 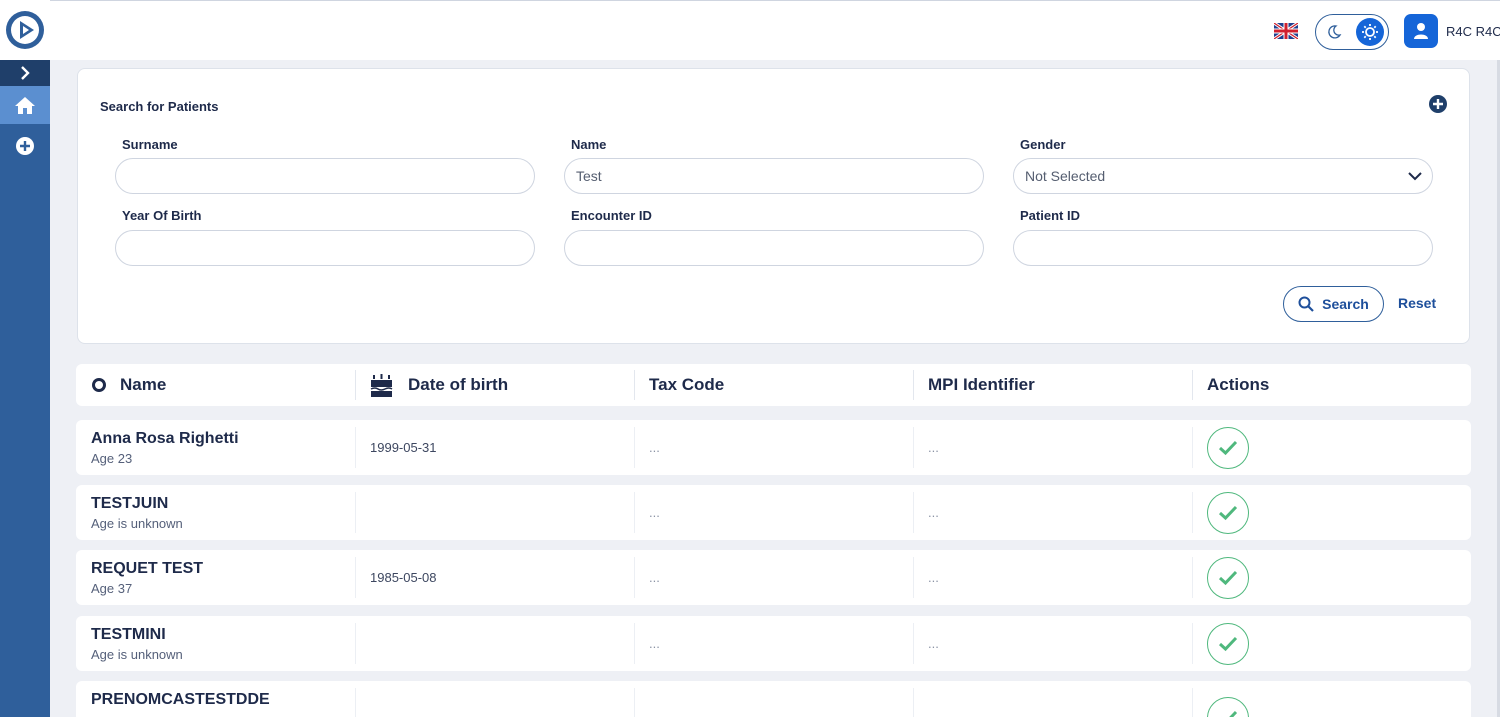 I want to click on year-of-birth-label: Year Of Birth, so click(x=162, y=215).